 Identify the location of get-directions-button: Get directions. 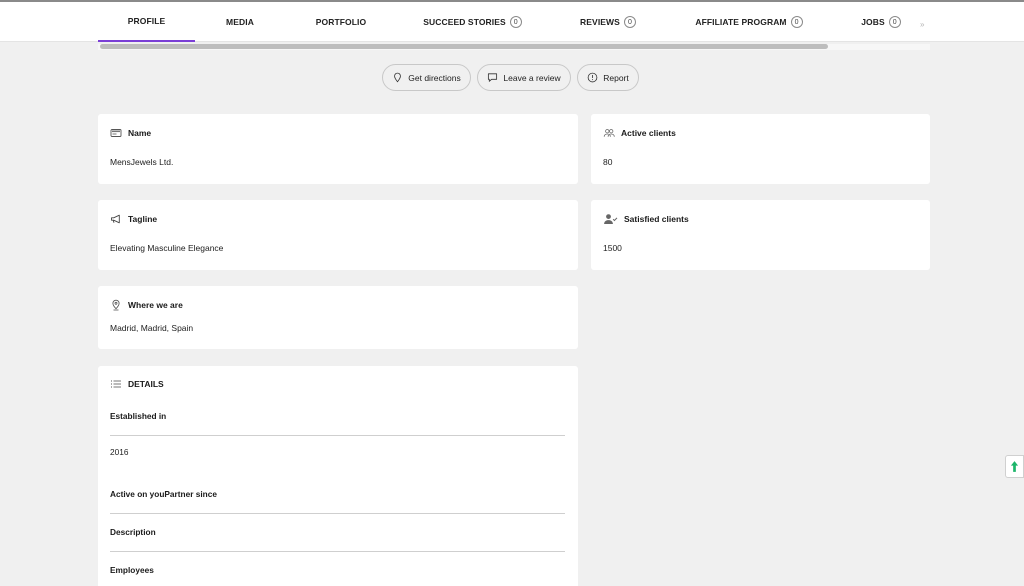
(426, 77).